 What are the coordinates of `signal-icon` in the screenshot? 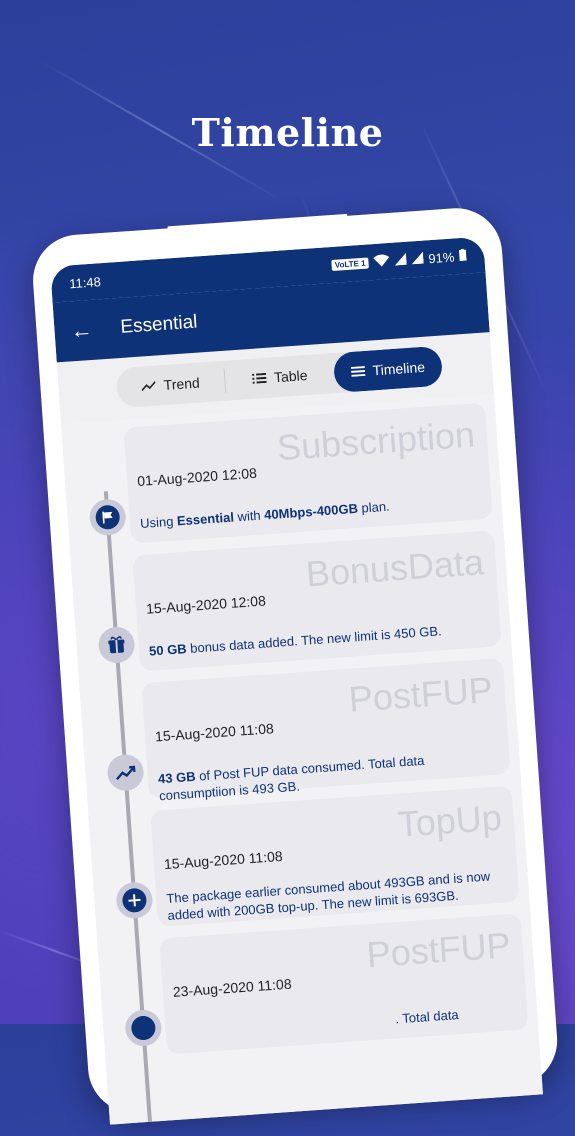 It's located at (400, 260).